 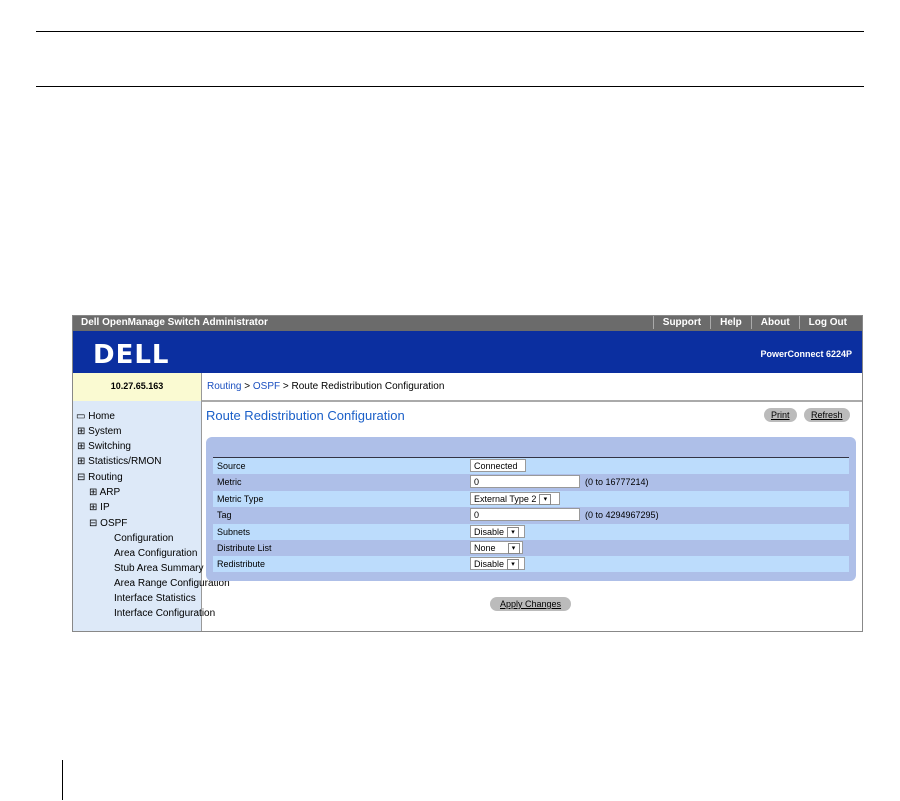 I want to click on refresh-button: Refresh, so click(x=827, y=415).